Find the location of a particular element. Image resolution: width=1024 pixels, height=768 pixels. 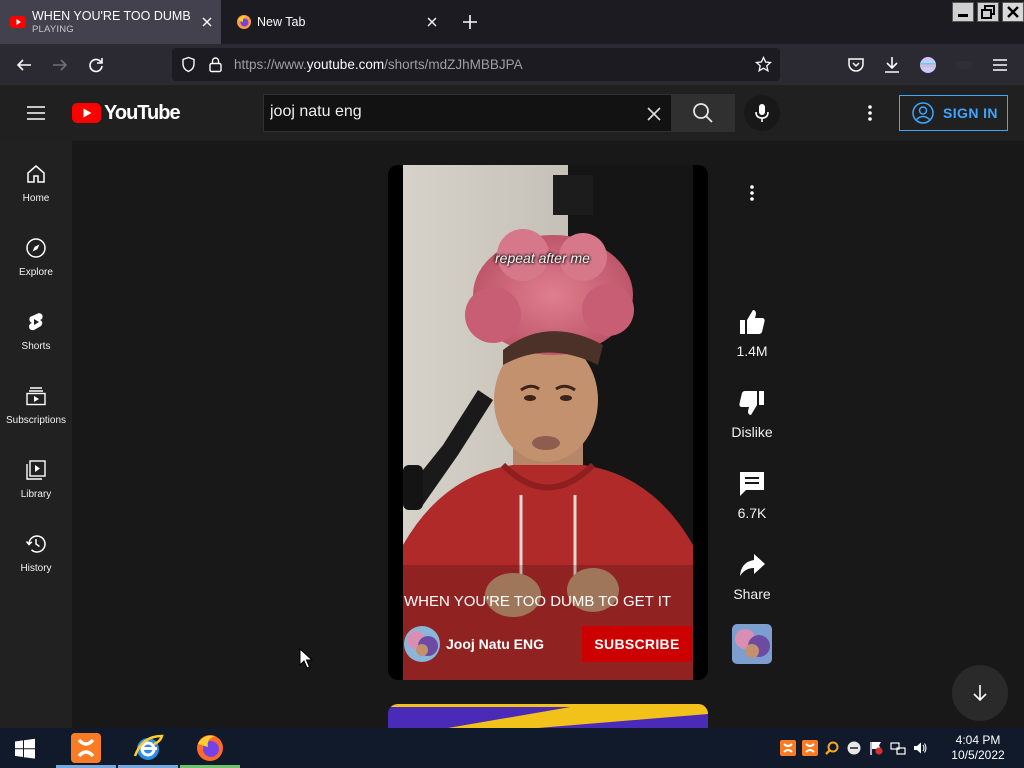

clock-date: 10/5/2022 is located at coordinates (978, 755).